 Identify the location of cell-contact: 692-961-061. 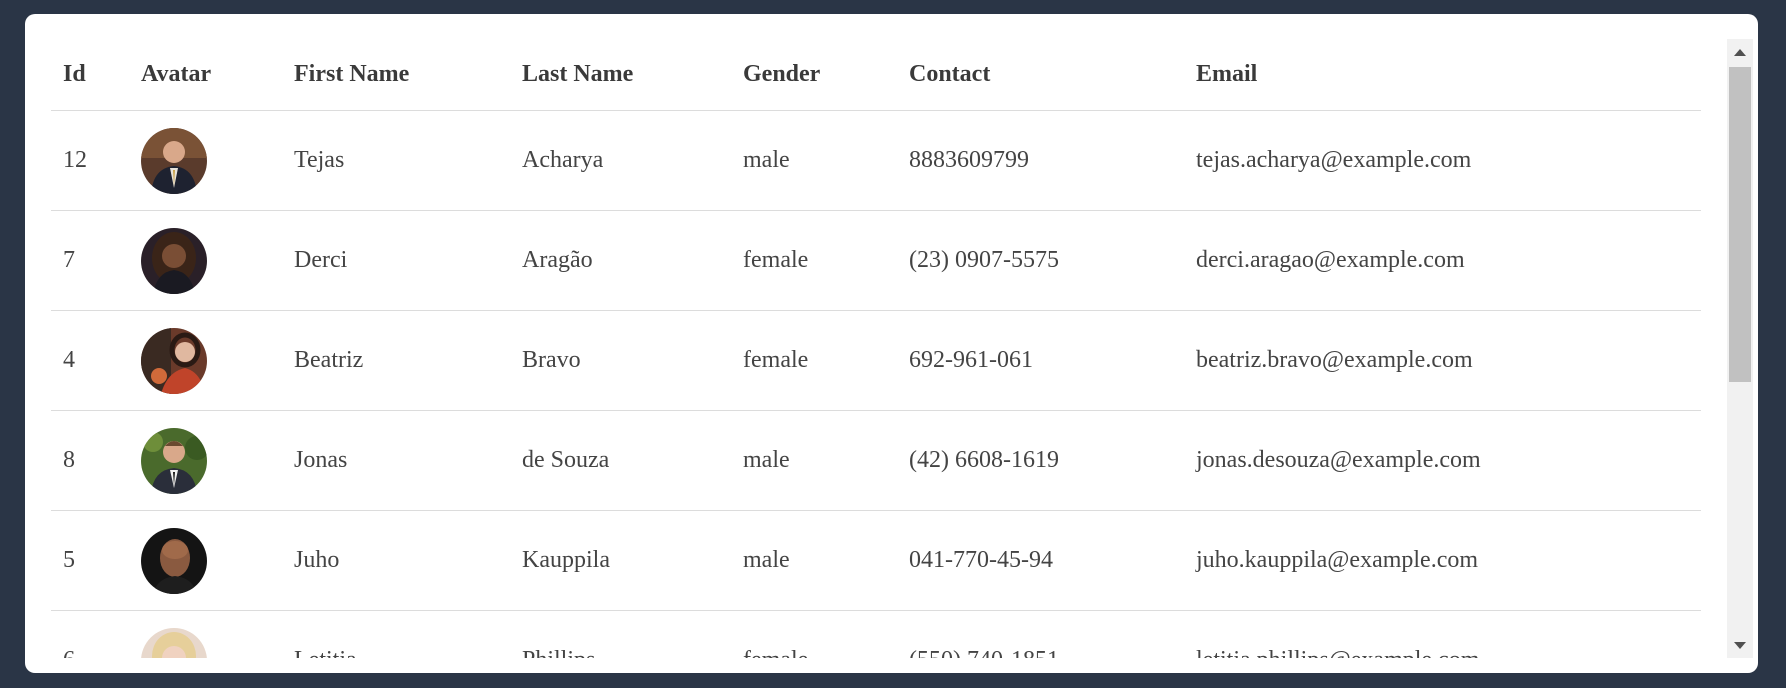
(1040, 360).